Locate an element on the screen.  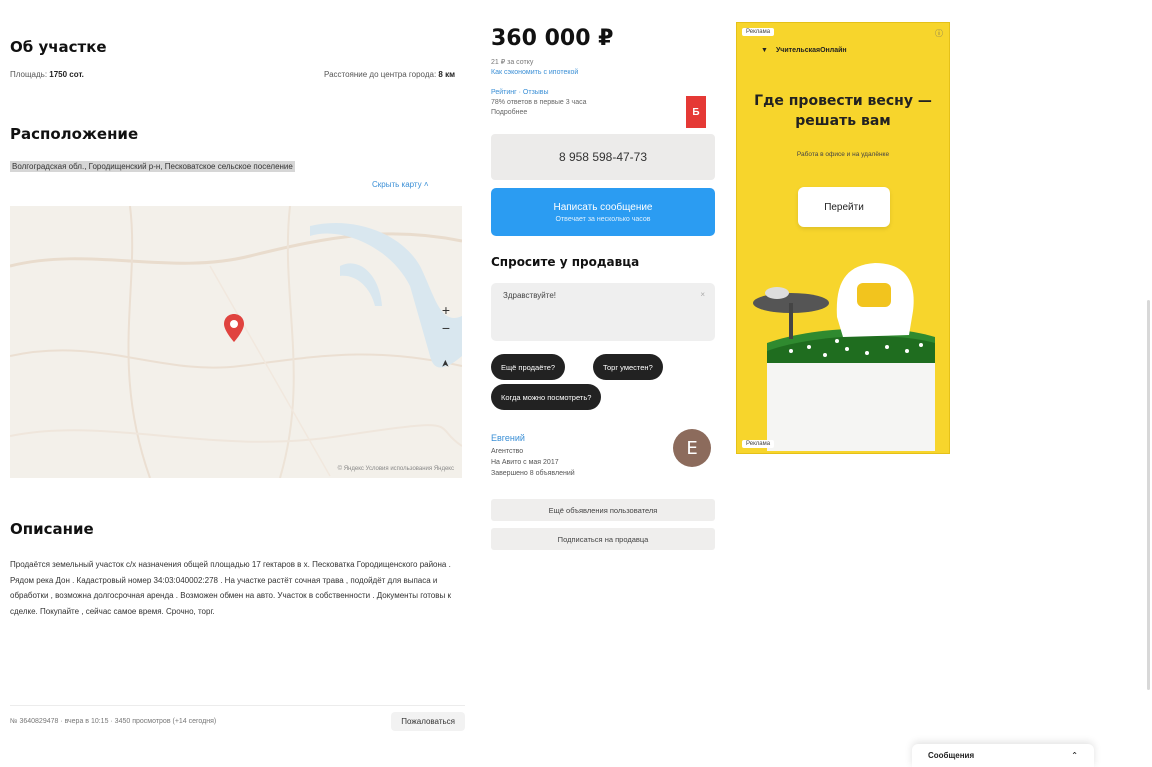
ad-title: Где провести весну — решать вам is located at coordinates (843, 111).